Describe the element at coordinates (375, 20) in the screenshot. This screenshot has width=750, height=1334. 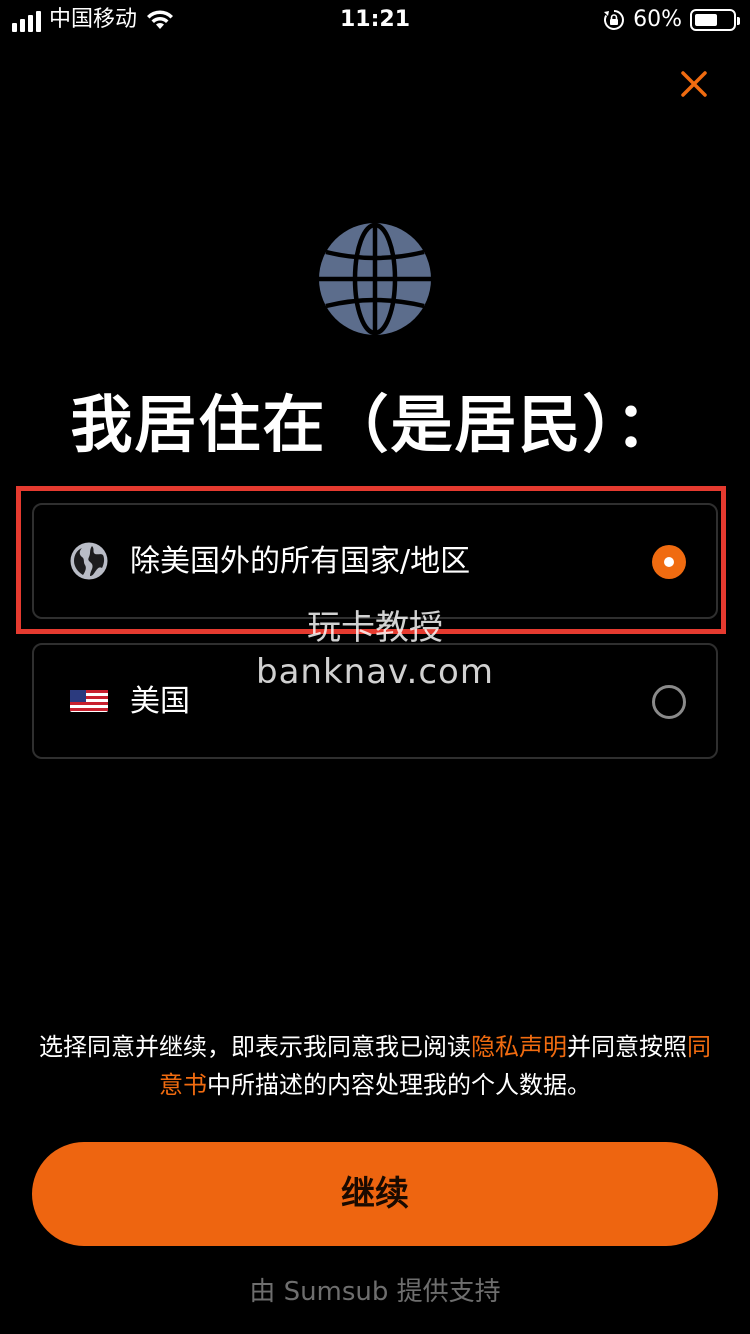
I see `status-bar: 中国移动 11:21 60%` at that location.